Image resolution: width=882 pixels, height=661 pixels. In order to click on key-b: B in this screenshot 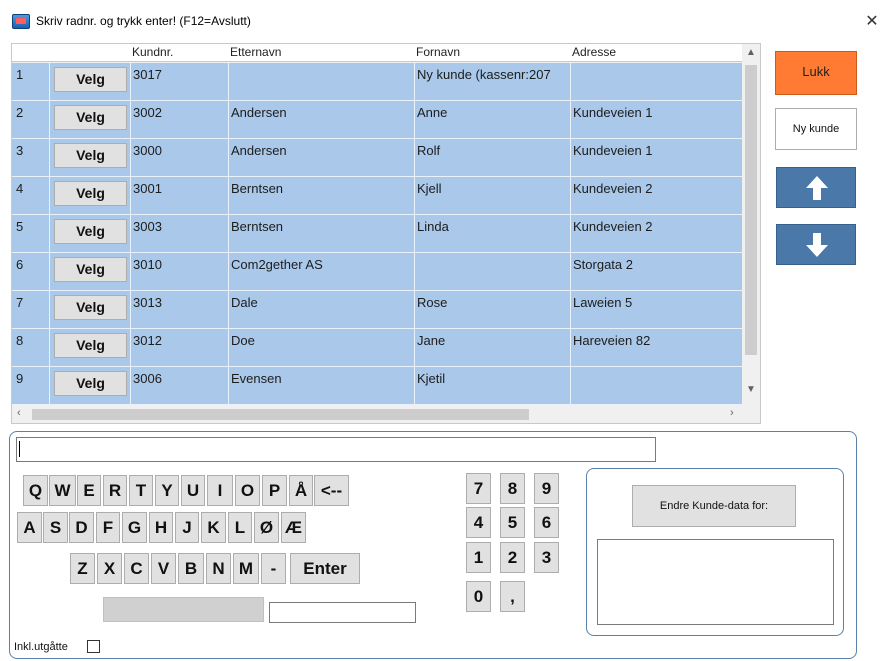, I will do `click(191, 568)`.